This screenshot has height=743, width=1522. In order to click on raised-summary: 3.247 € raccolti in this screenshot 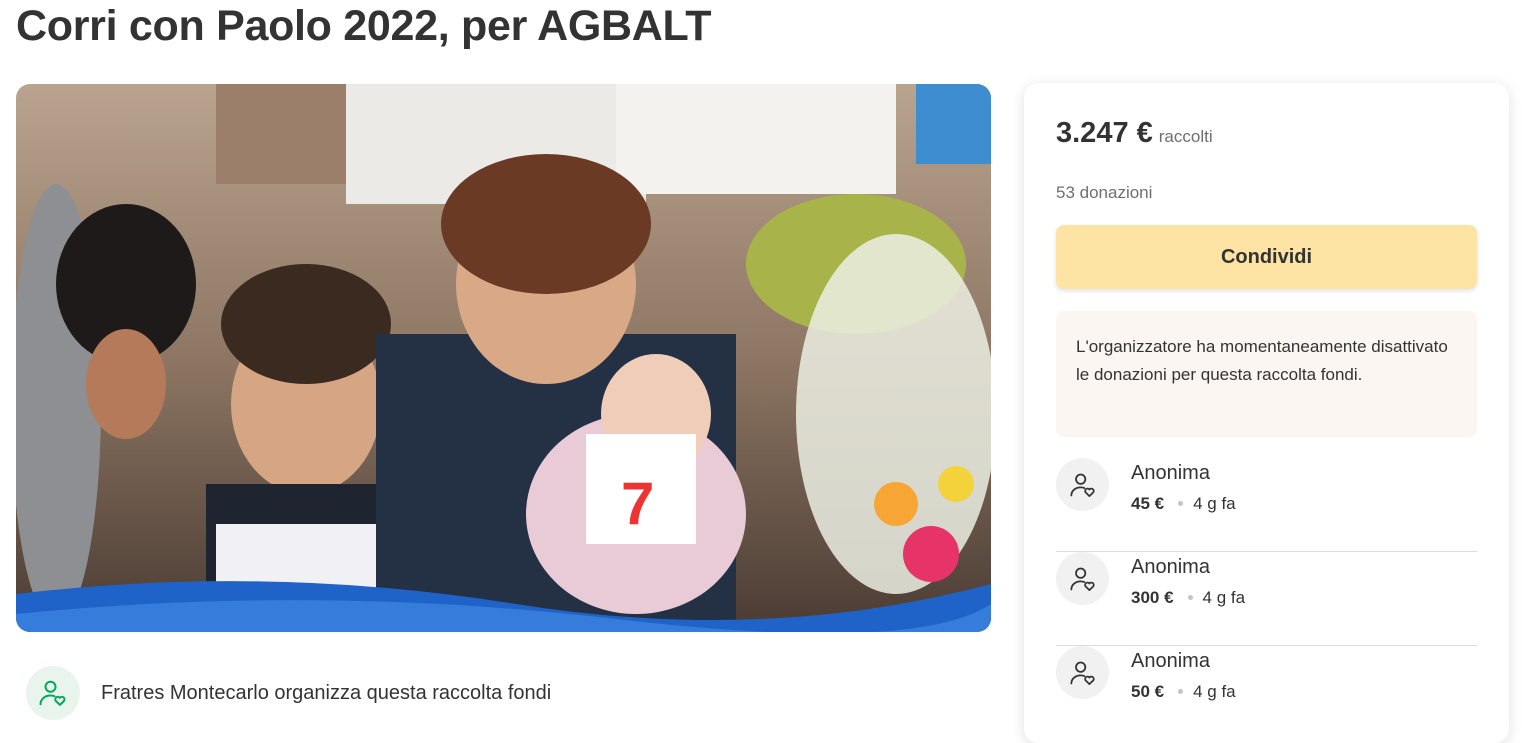, I will do `click(1134, 133)`.